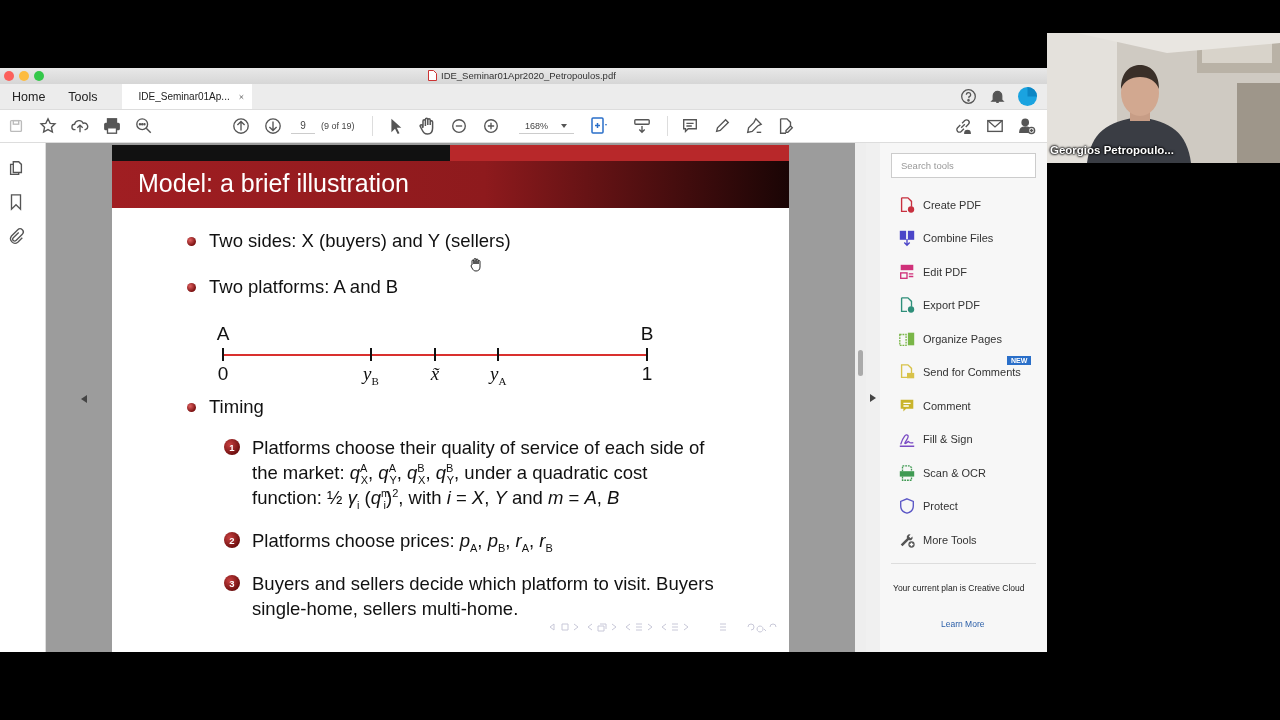 Image resolution: width=1280 pixels, height=720 pixels. Describe the element at coordinates (860, 363) in the screenshot. I see `scrollbar-thumb` at that location.